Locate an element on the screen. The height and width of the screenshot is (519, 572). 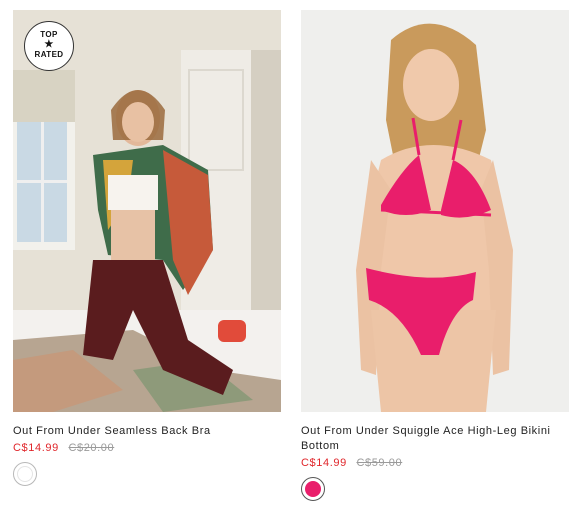
star-icon: ★ is located at coordinates (49, 44).